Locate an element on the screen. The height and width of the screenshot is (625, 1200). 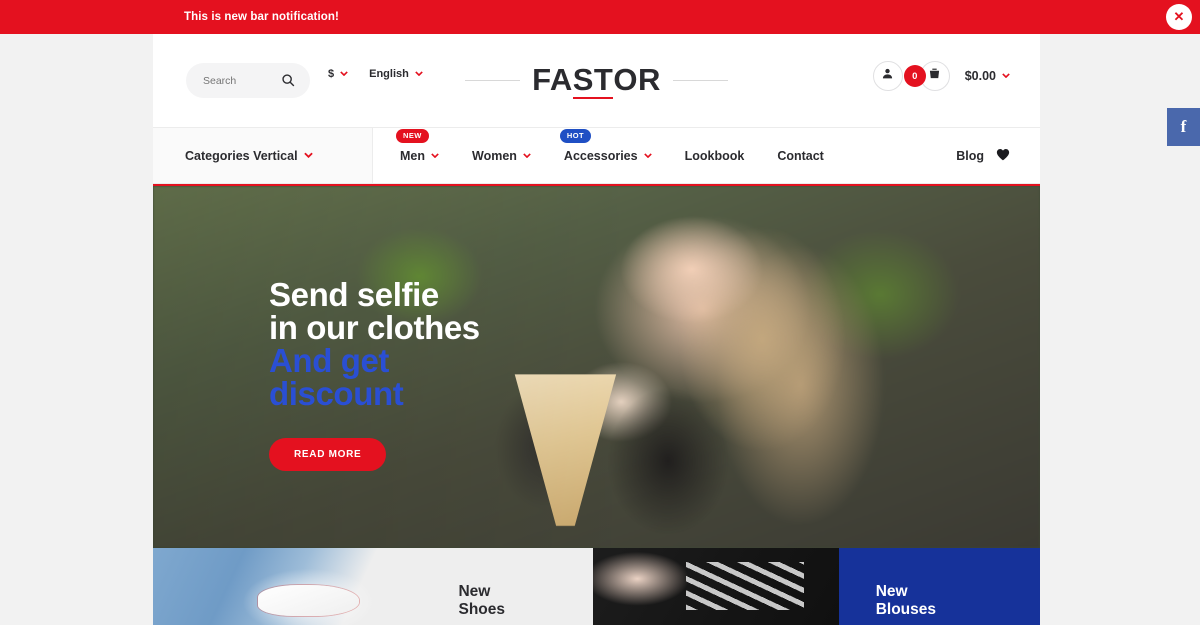
nav-item-lookbook: Lookbook is located at coordinates (715, 156).